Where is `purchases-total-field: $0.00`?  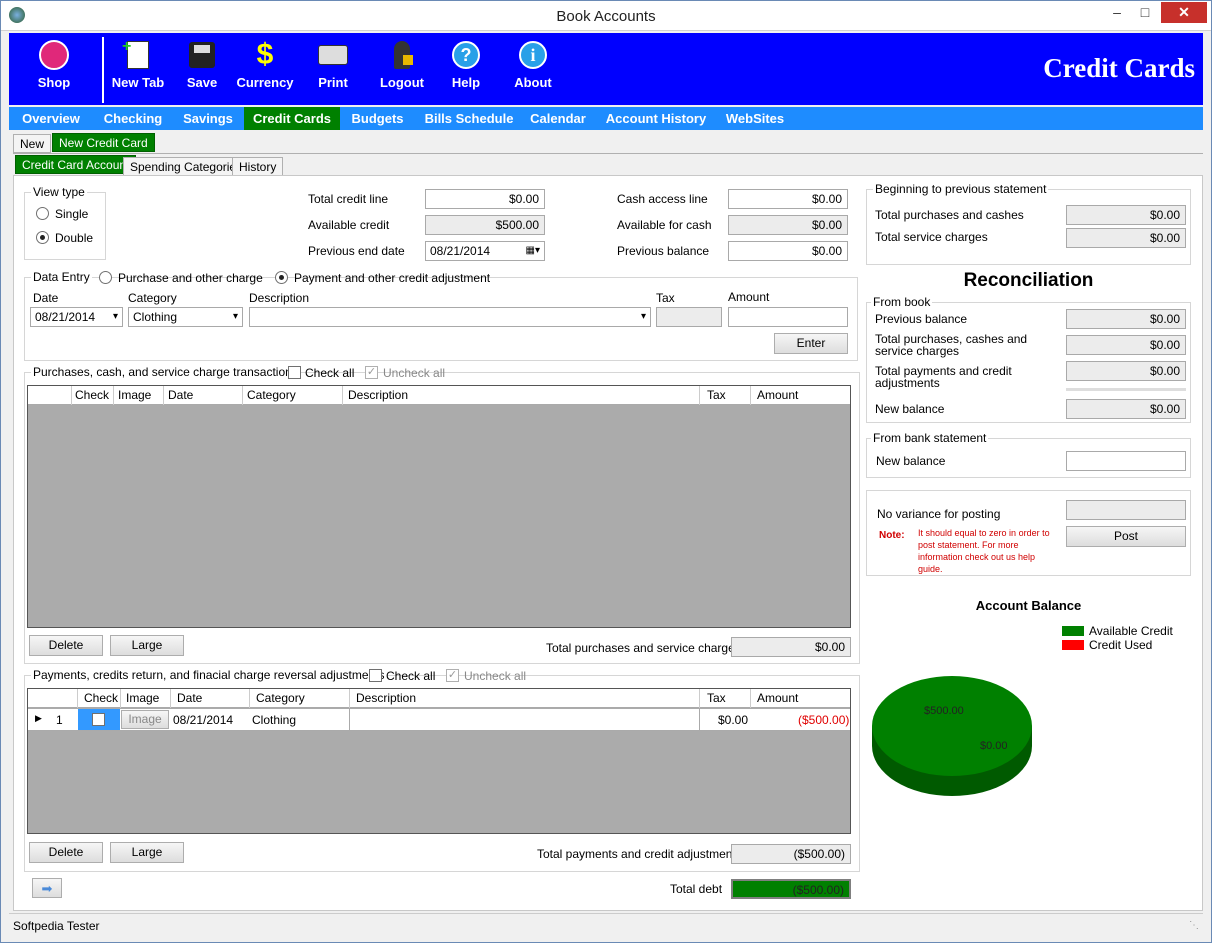 purchases-total-field: $0.00 is located at coordinates (791, 647).